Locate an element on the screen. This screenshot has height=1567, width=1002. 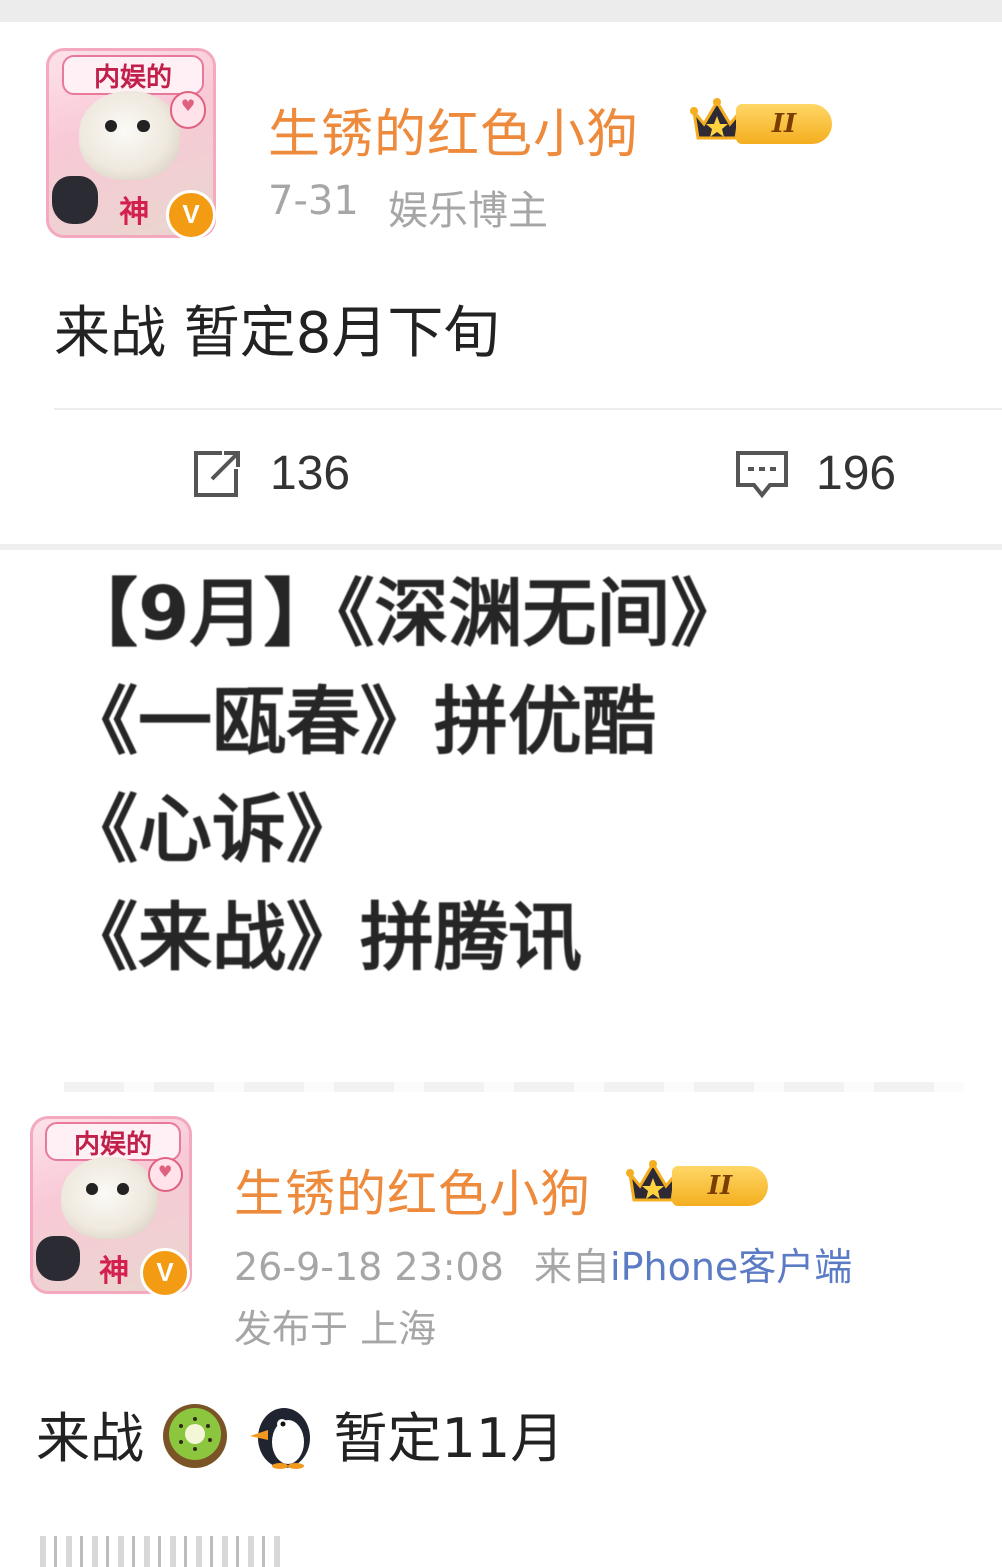
repost-button: 136 is located at coordinates (270, 473).